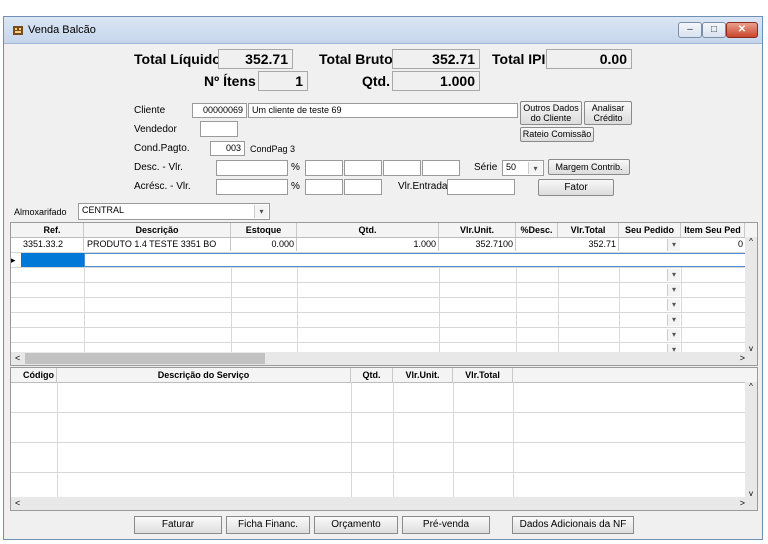  What do you see at coordinates (511, 167) in the screenshot?
I see `serie-value: 50` at bounding box center [511, 167].